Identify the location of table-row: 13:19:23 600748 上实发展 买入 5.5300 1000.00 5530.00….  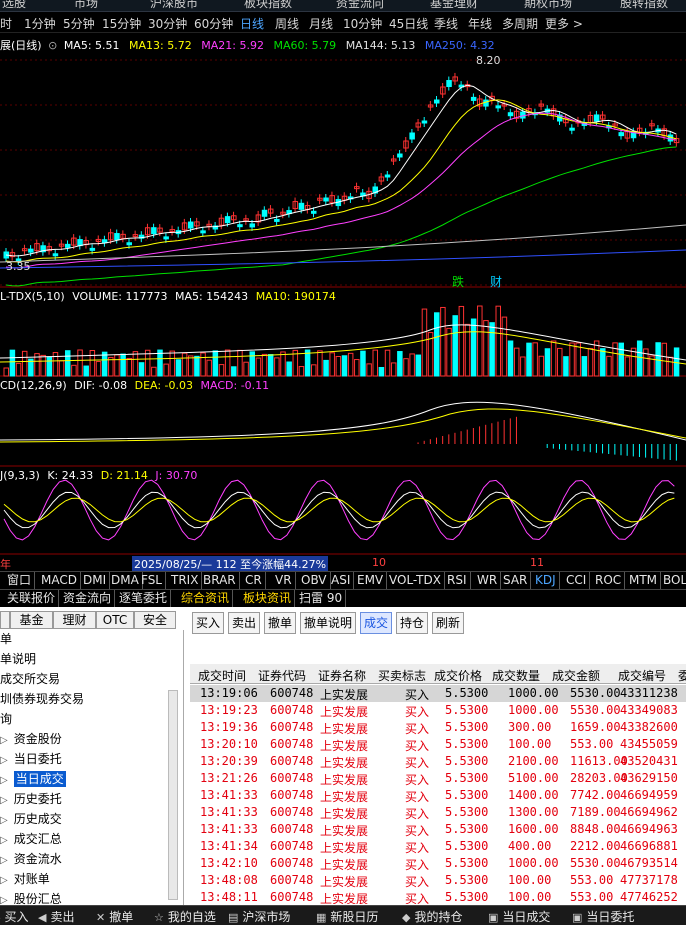
(438, 710).